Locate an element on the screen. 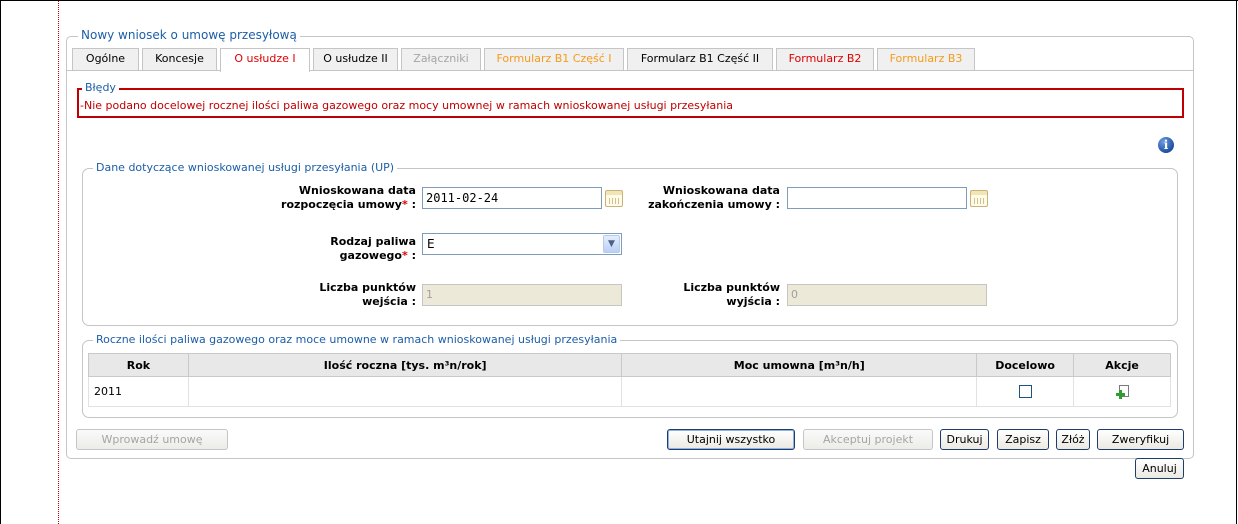 The width and height of the screenshot is (1238, 524). tab-formularz-b1-czesc-1: Formularz B1 Część I is located at coordinates (554, 59).